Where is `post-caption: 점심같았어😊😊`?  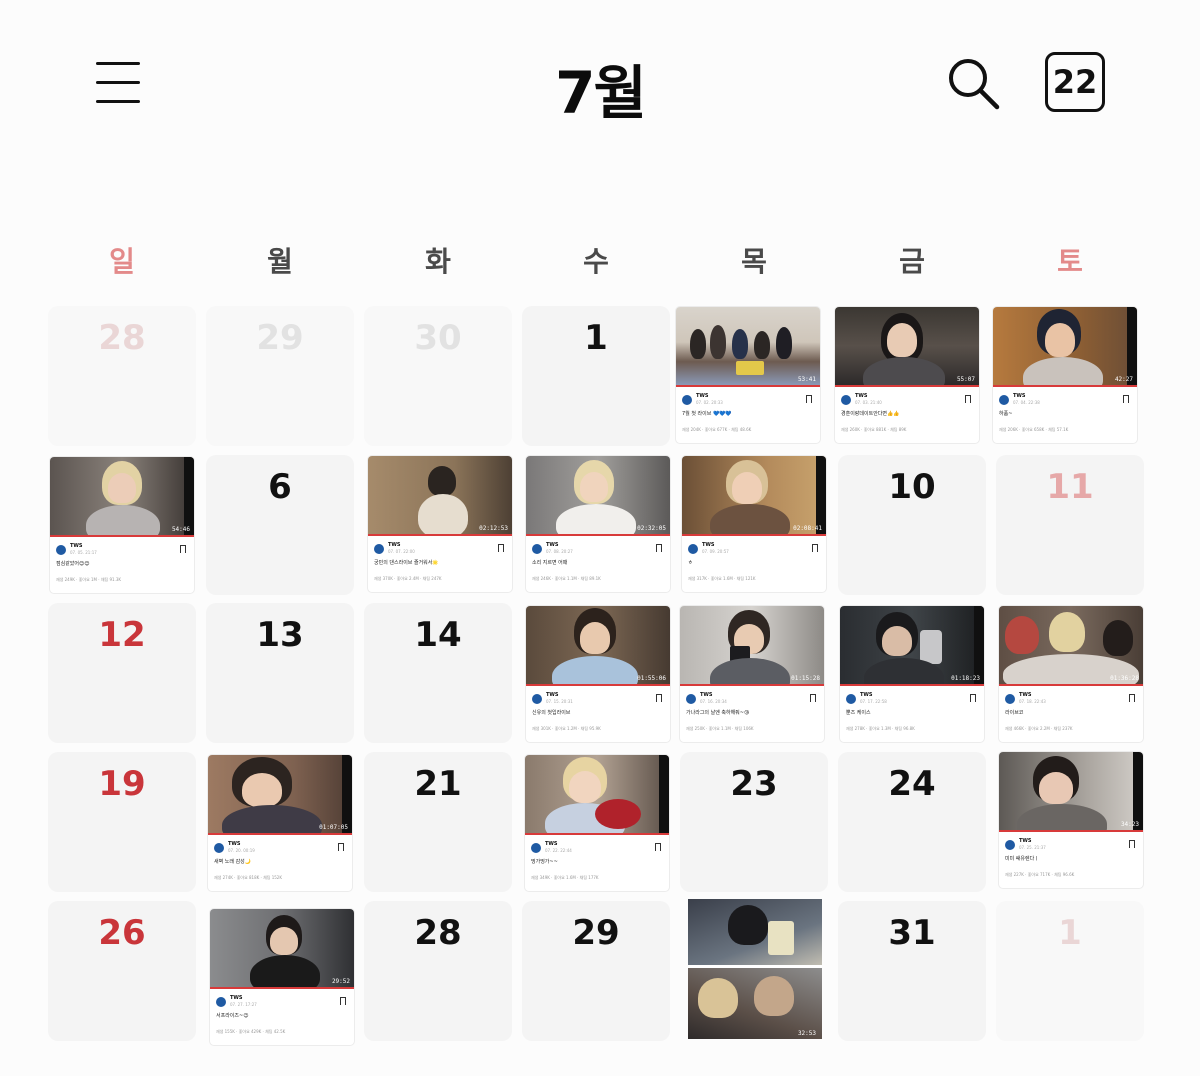
post-caption: 점심같았어😊😊 is located at coordinates (73, 564).